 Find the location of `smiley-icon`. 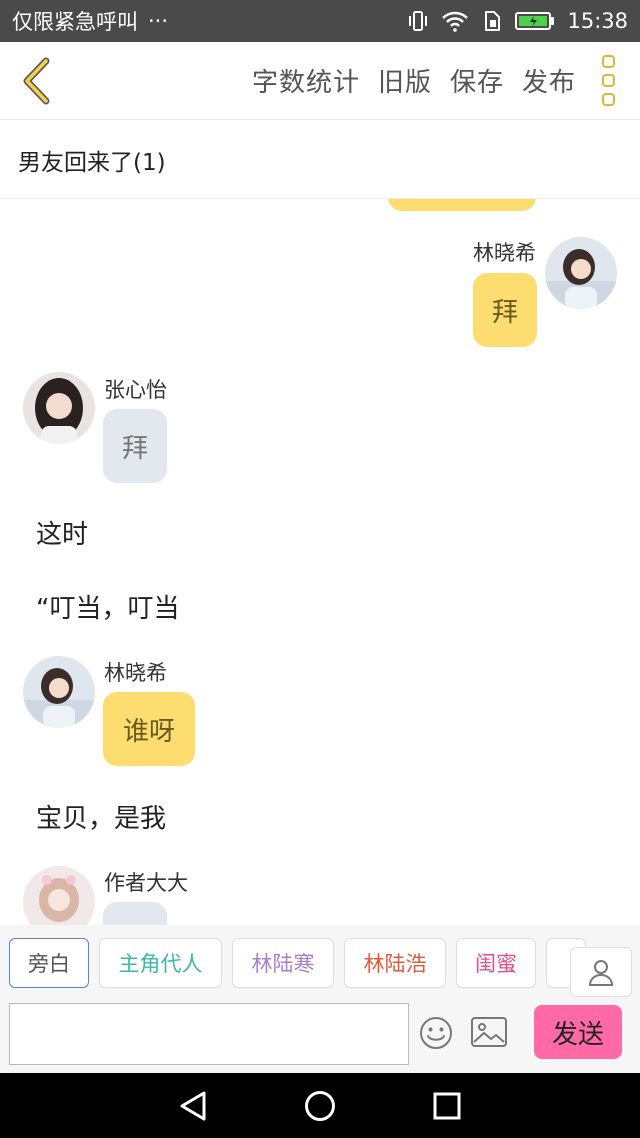

smiley-icon is located at coordinates (436, 1033).